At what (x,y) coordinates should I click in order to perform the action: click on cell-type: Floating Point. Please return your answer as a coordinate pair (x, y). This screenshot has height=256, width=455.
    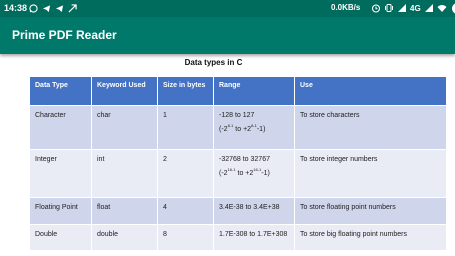
    Looking at the image, I should click on (60, 211).